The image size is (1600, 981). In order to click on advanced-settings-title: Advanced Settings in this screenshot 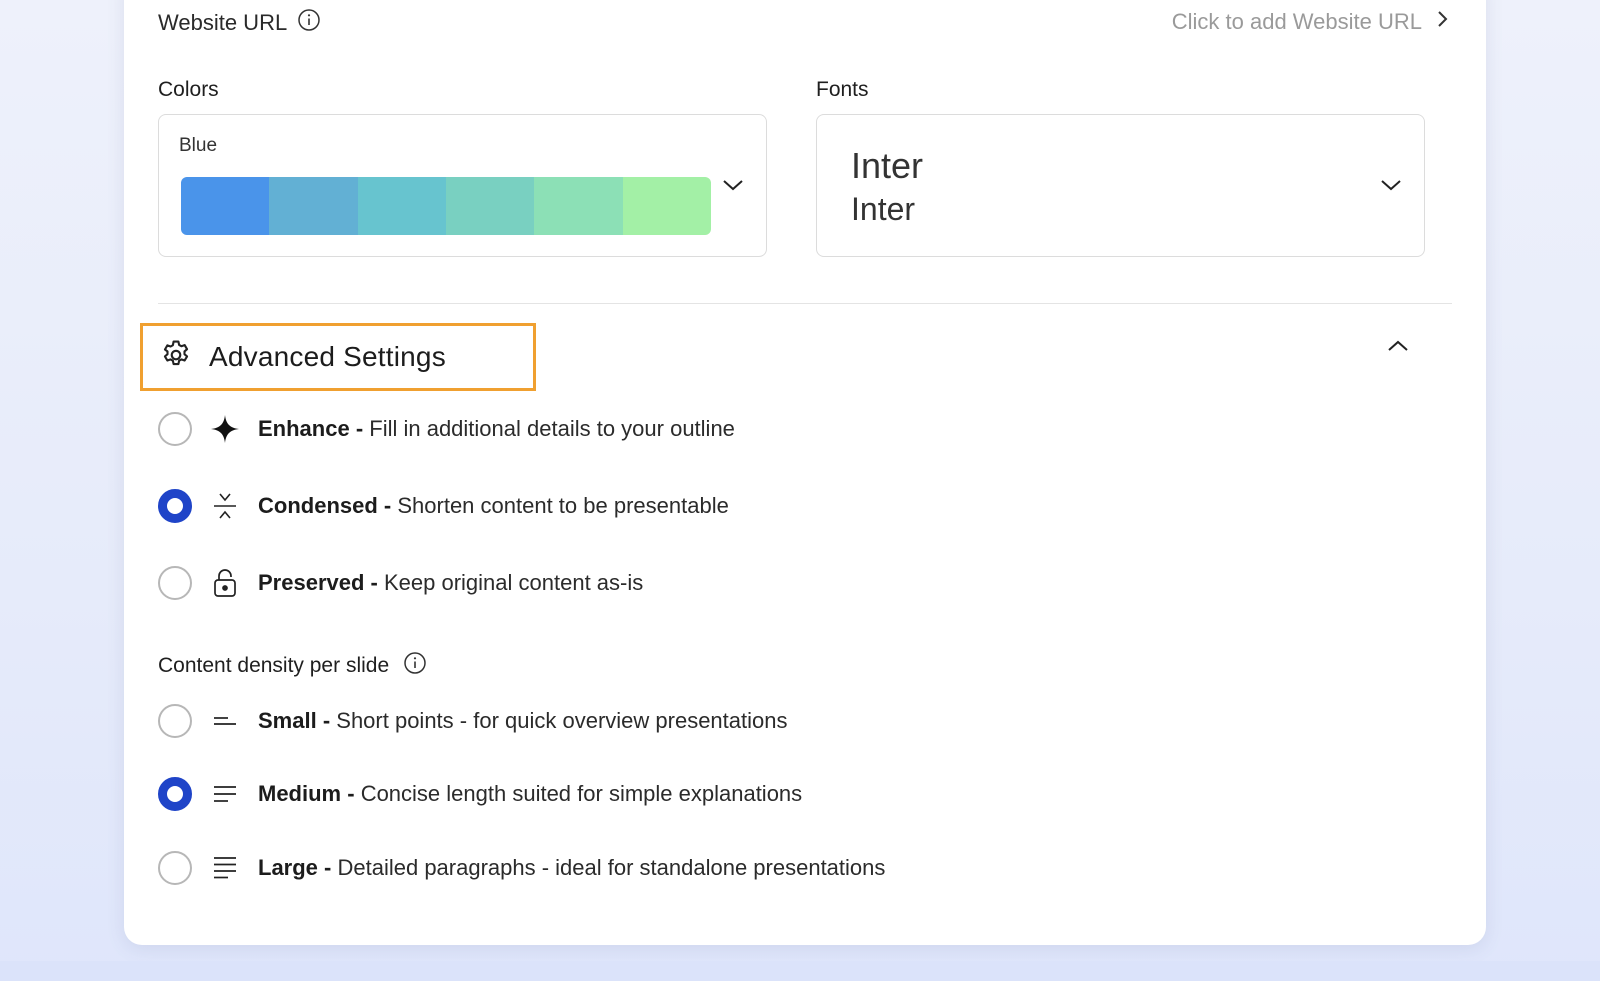, I will do `click(327, 356)`.